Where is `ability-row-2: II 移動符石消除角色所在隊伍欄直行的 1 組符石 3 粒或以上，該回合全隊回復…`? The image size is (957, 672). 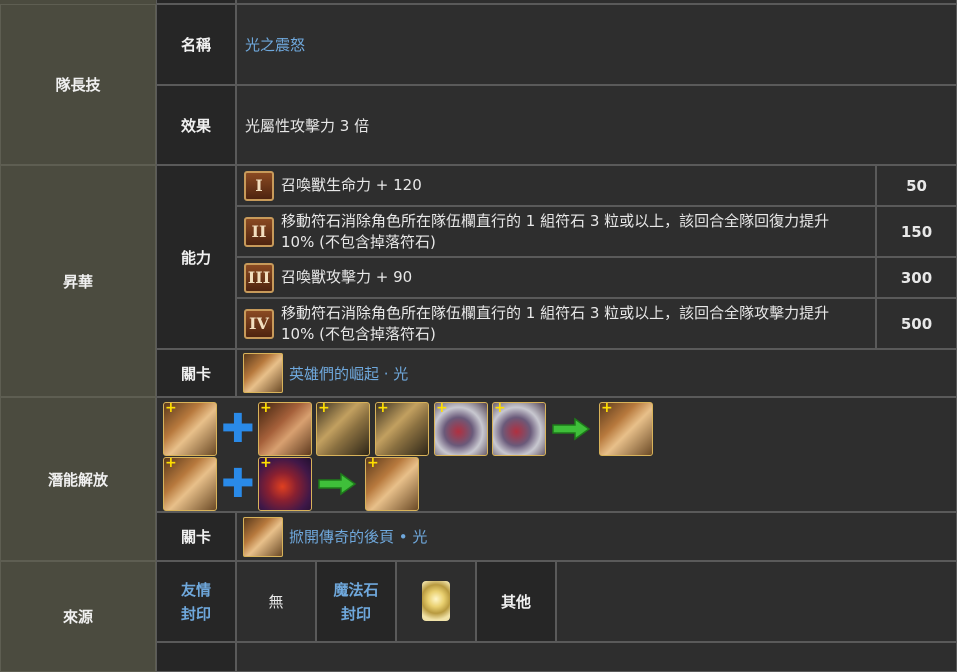 ability-row-2: II 移動符石消除角色所在隊伍欄直行的 1 組符石 3 粒或以上，該回合全隊回復… is located at coordinates (556, 231).